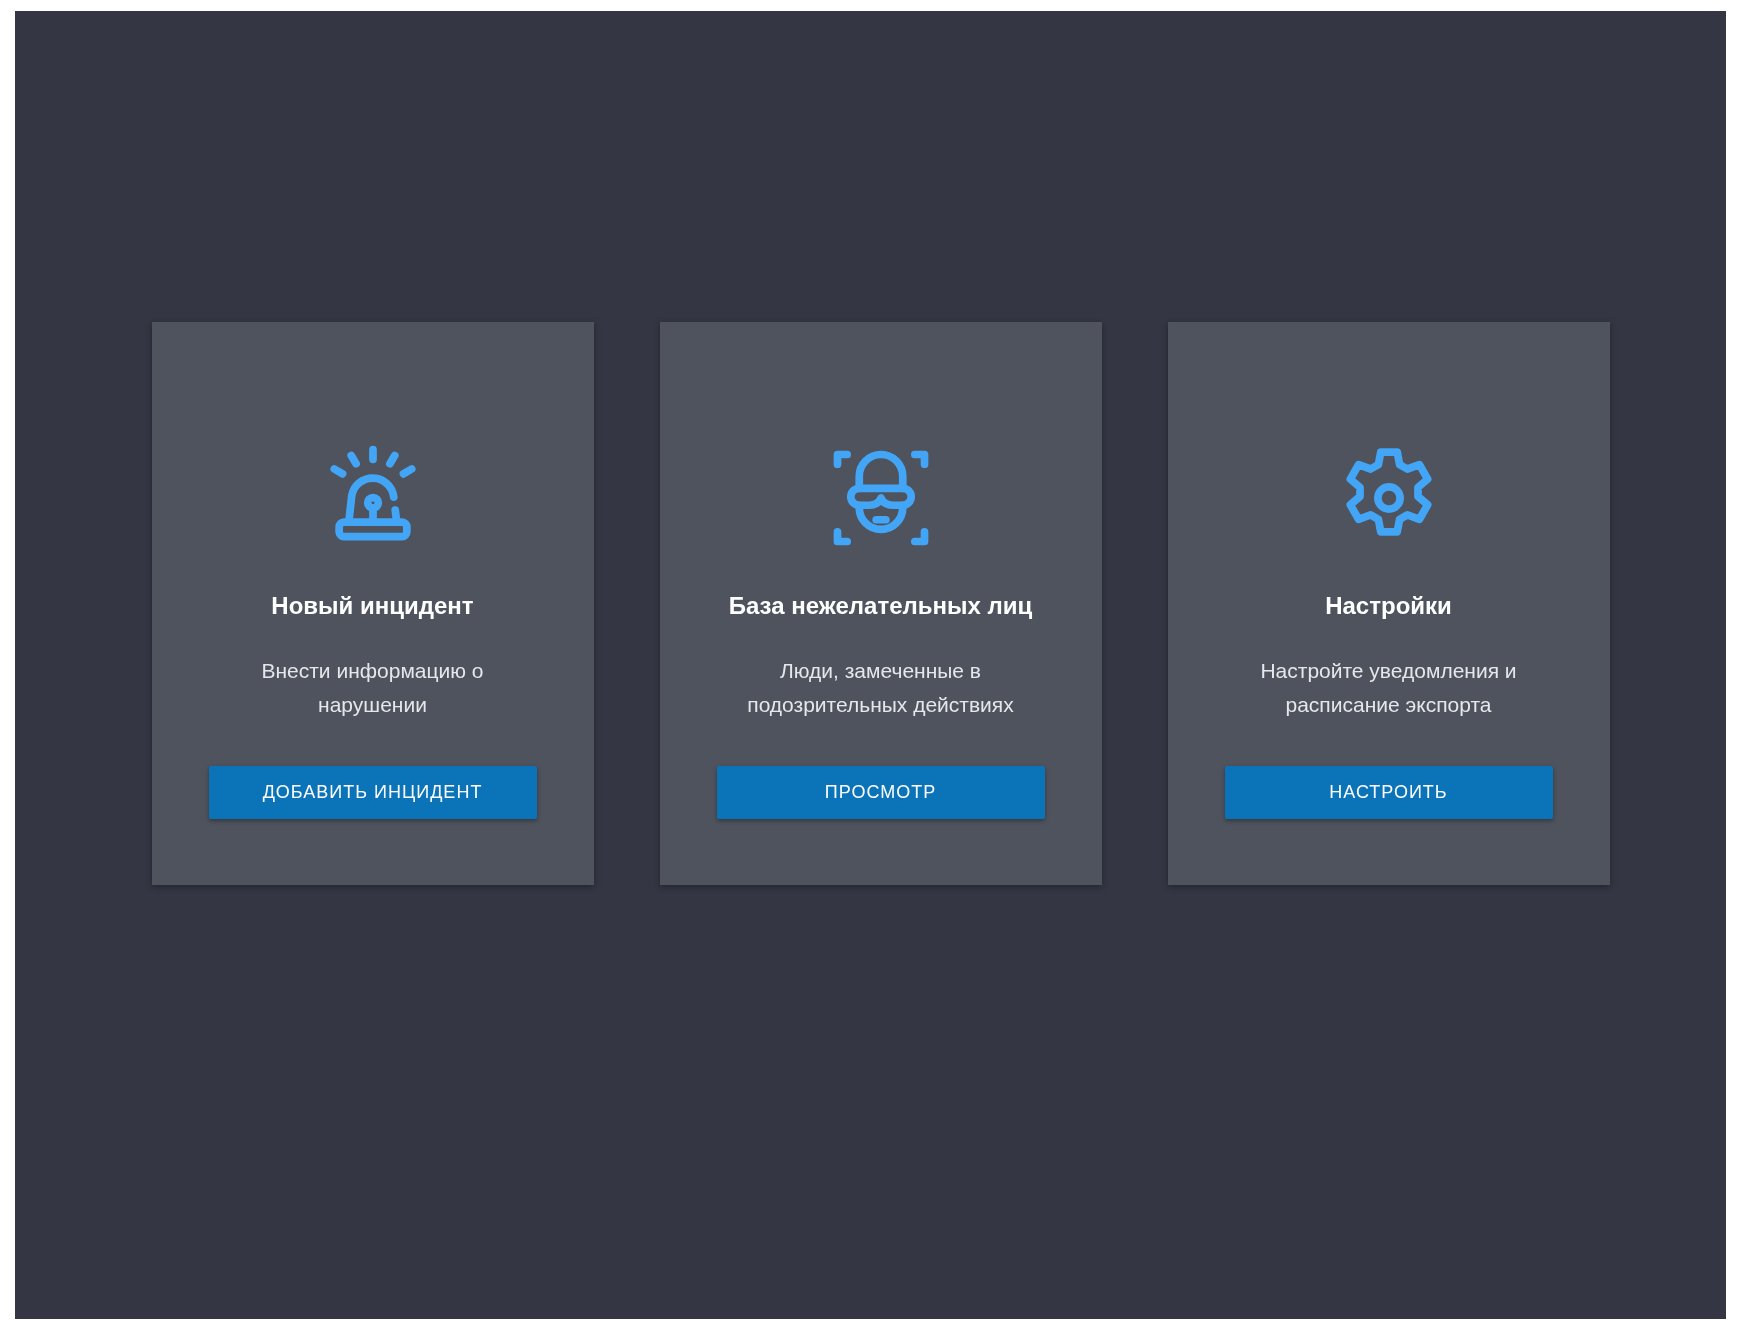 The width and height of the screenshot is (1742, 1336). What do you see at coordinates (372, 792) in the screenshot?
I see `card-button: ДОБАВИТЬ ИНЦИДЕНТ` at bounding box center [372, 792].